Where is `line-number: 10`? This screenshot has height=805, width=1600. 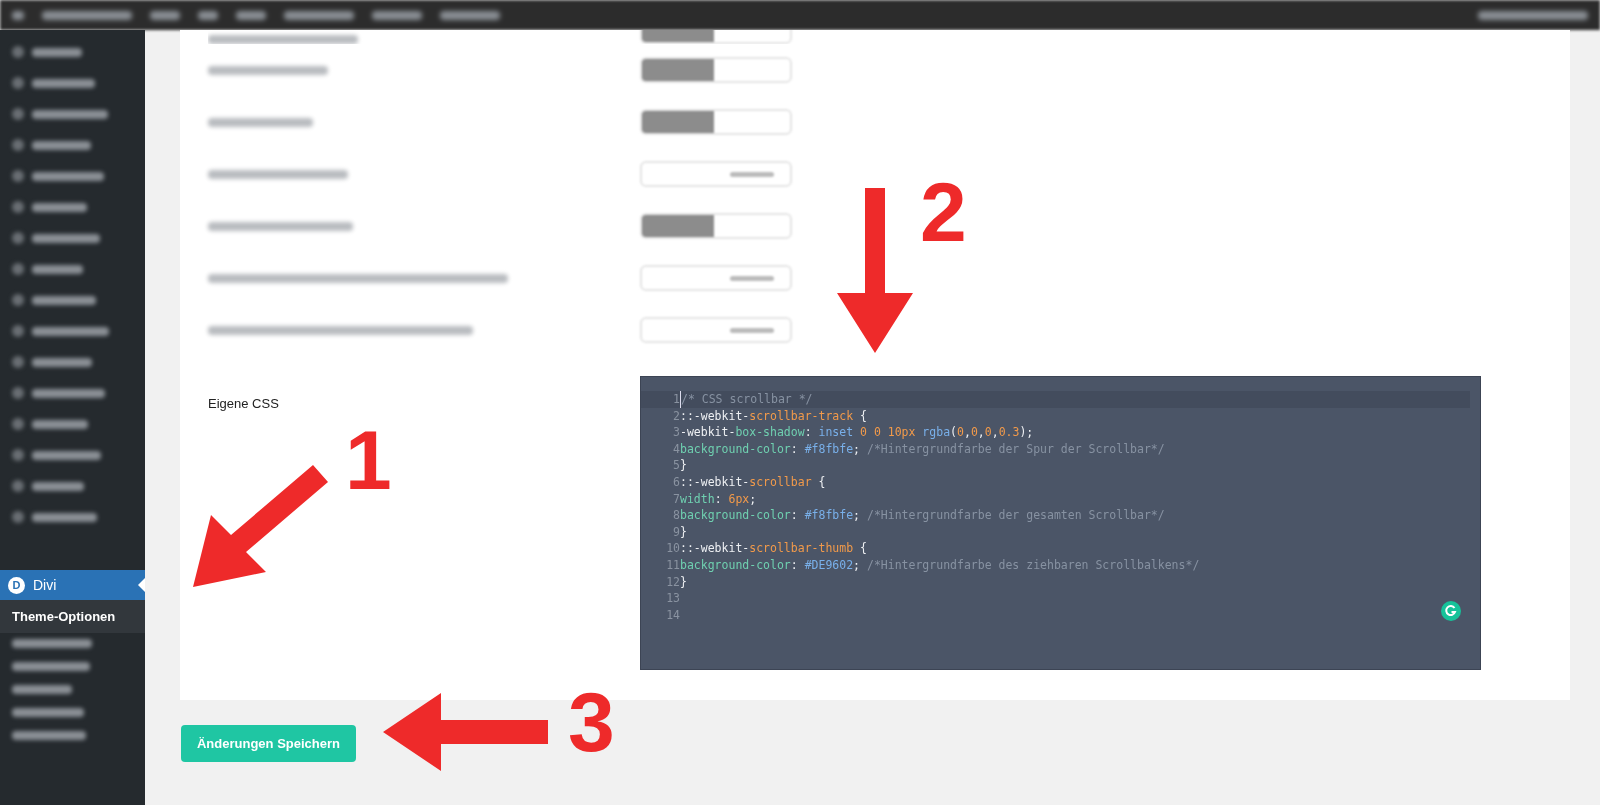
line-number: 10 is located at coordinates (672, 548).